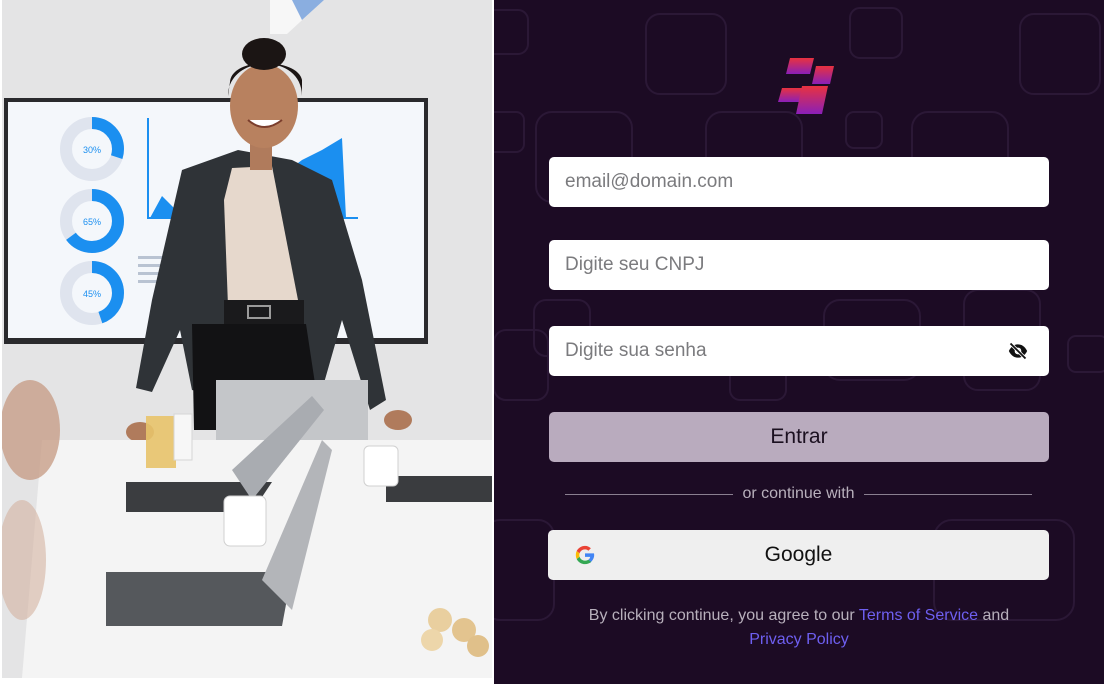  I want to click on cnpj-field, so click(799, 265).